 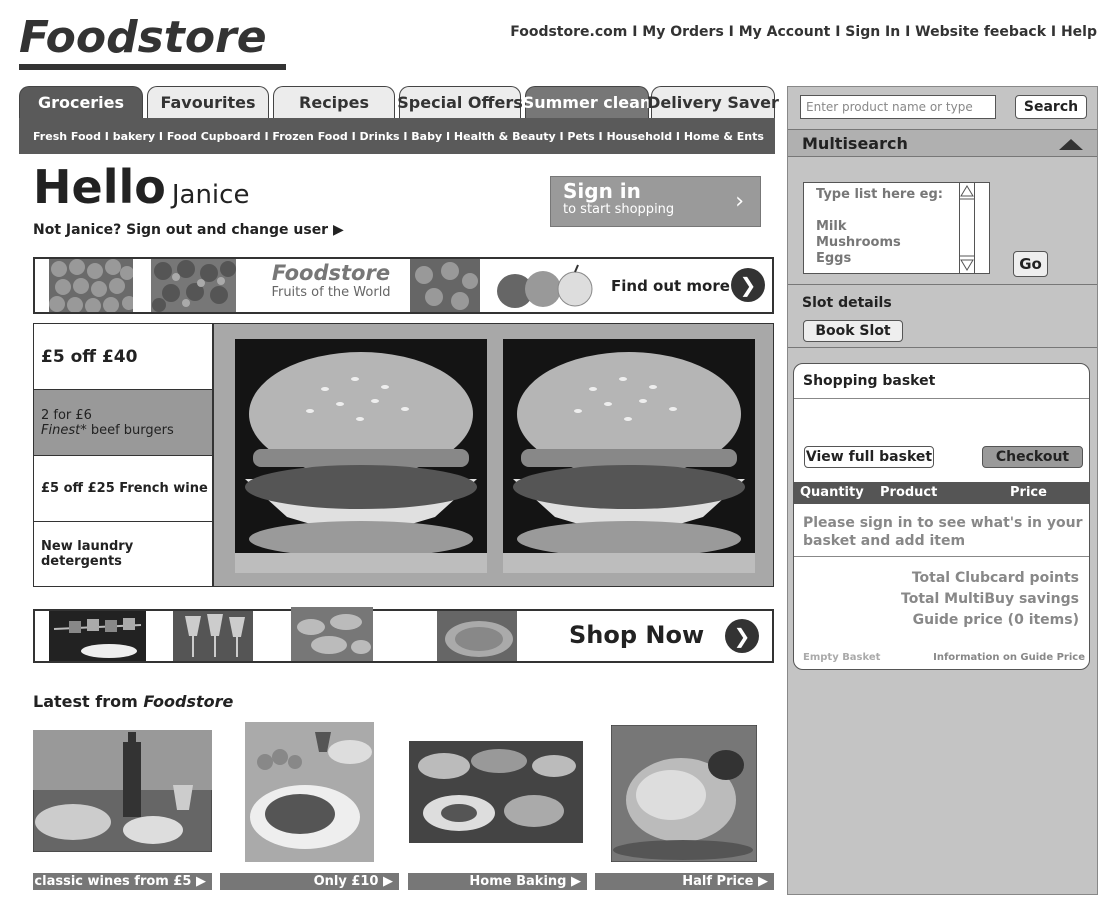 I want to click on offer-item: £5 off £40, so click(x=123, y=357).